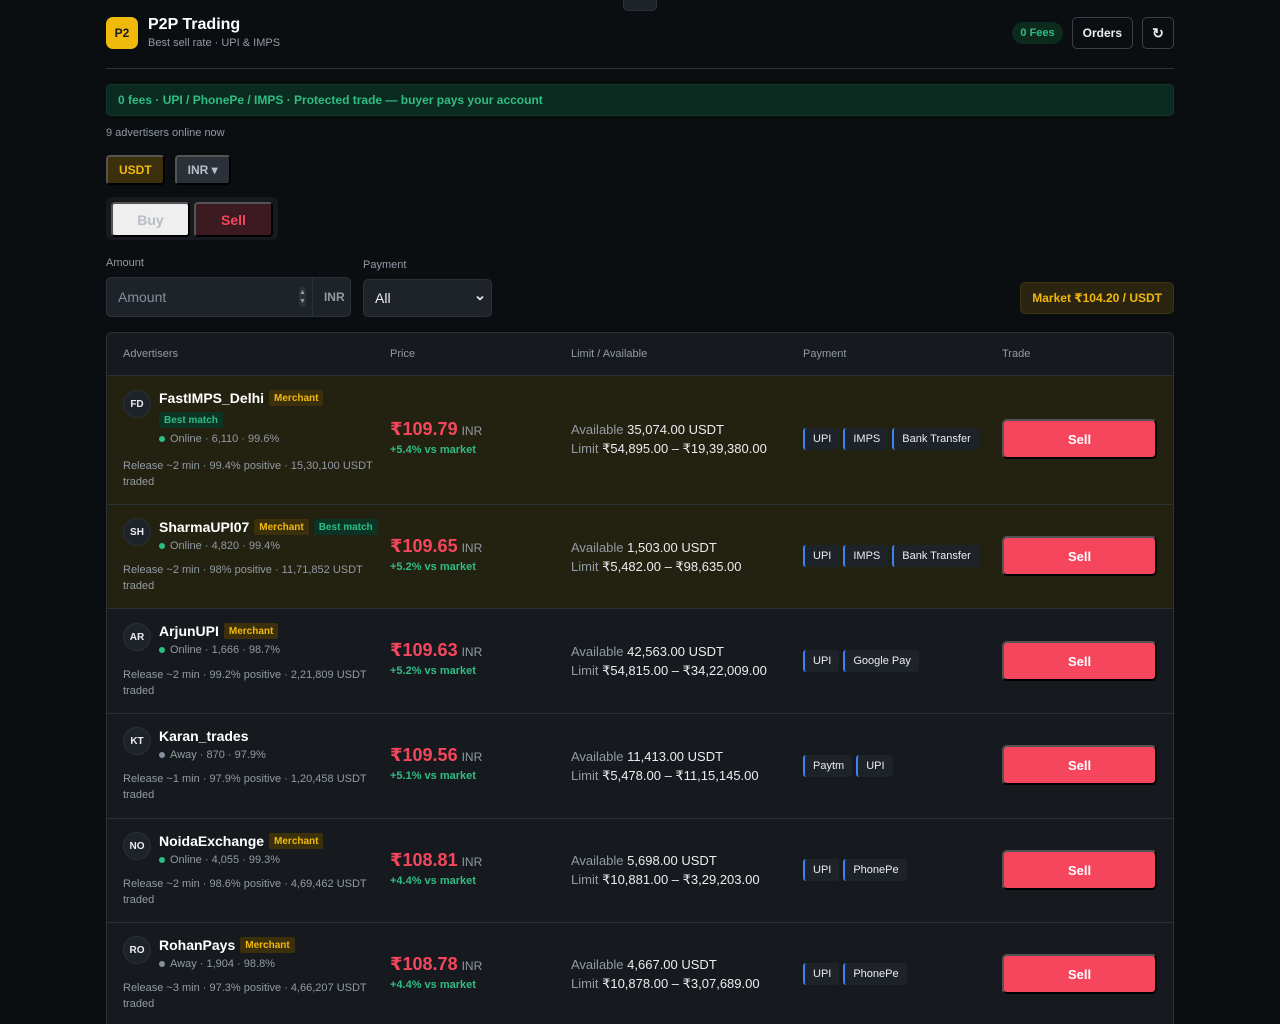  I want to click on payment-label: Payment, so click(385, 265).